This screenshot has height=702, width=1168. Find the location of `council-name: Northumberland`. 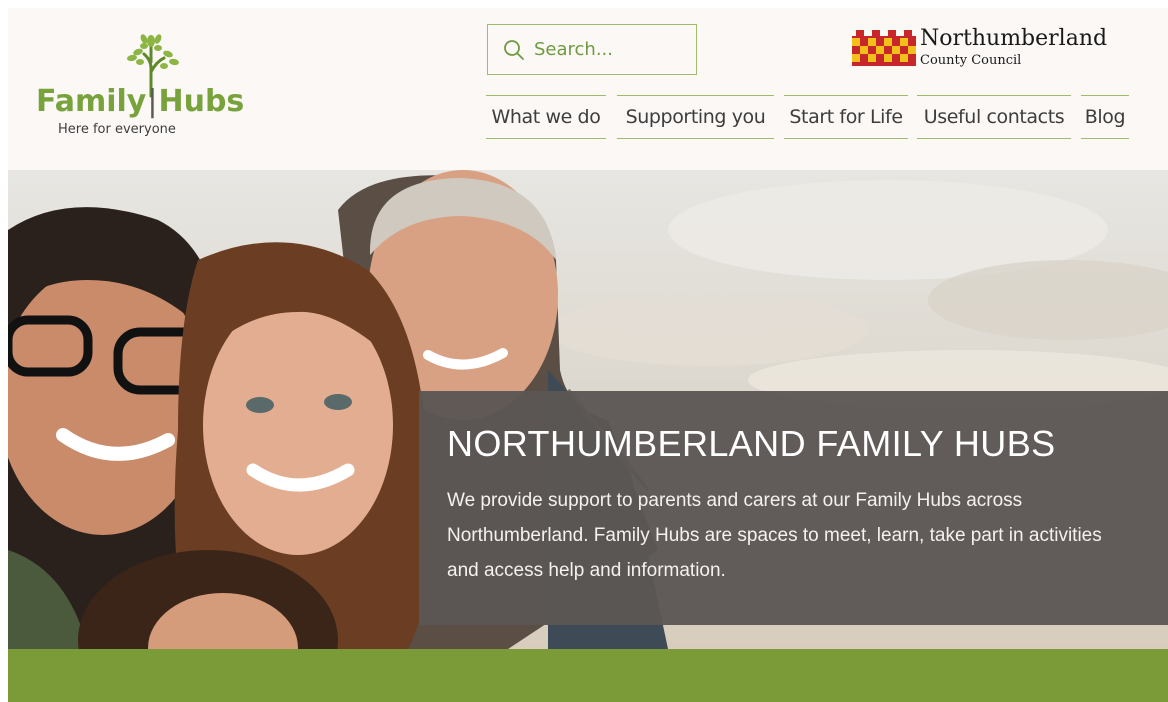

council-name: Northumberland is located at coordinates (1014, 38).